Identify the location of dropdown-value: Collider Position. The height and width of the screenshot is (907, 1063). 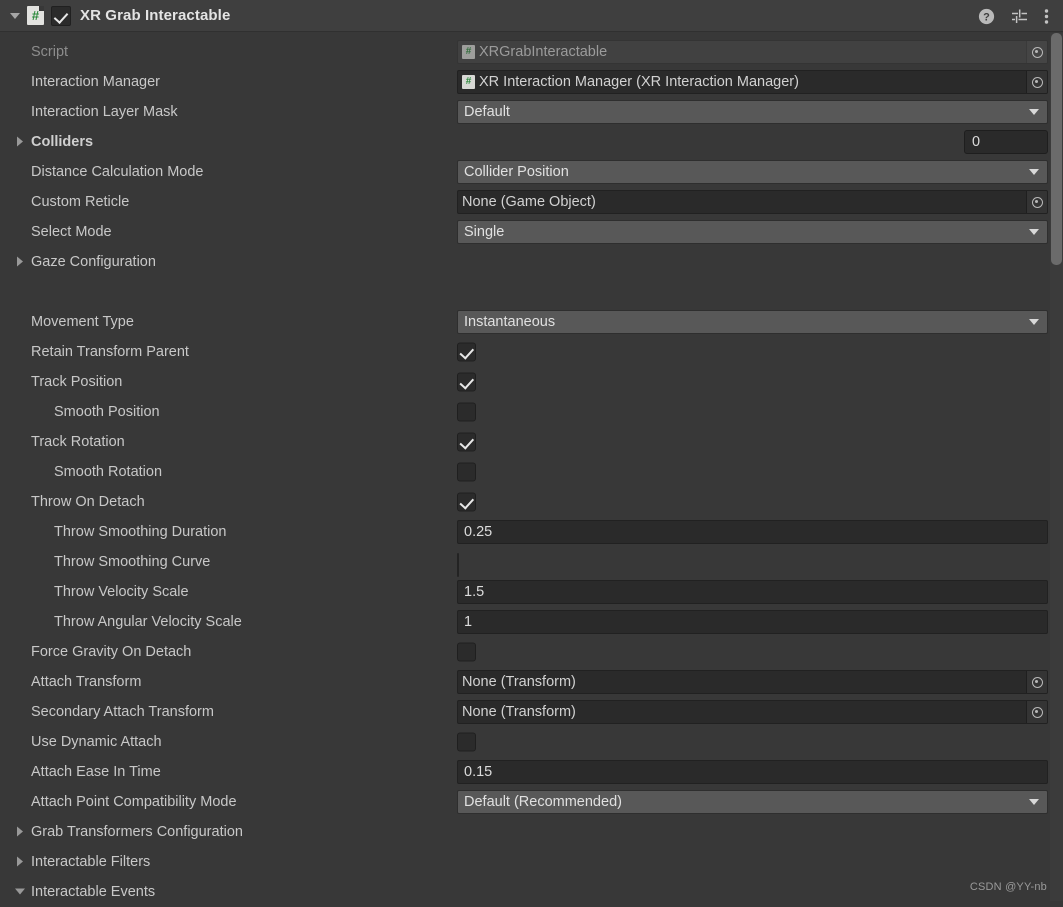
(516, 172).